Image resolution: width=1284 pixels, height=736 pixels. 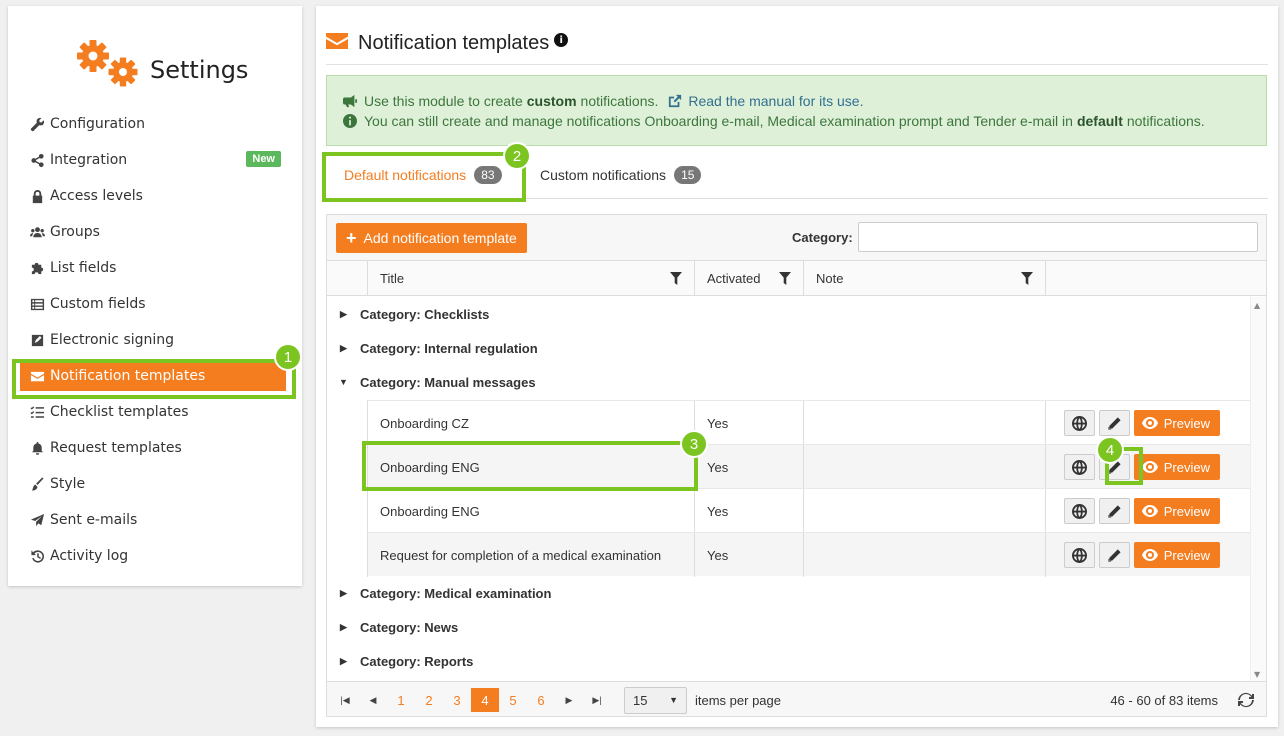 I want to click on callout-badge-3: 3, so click(x=694, y=444).